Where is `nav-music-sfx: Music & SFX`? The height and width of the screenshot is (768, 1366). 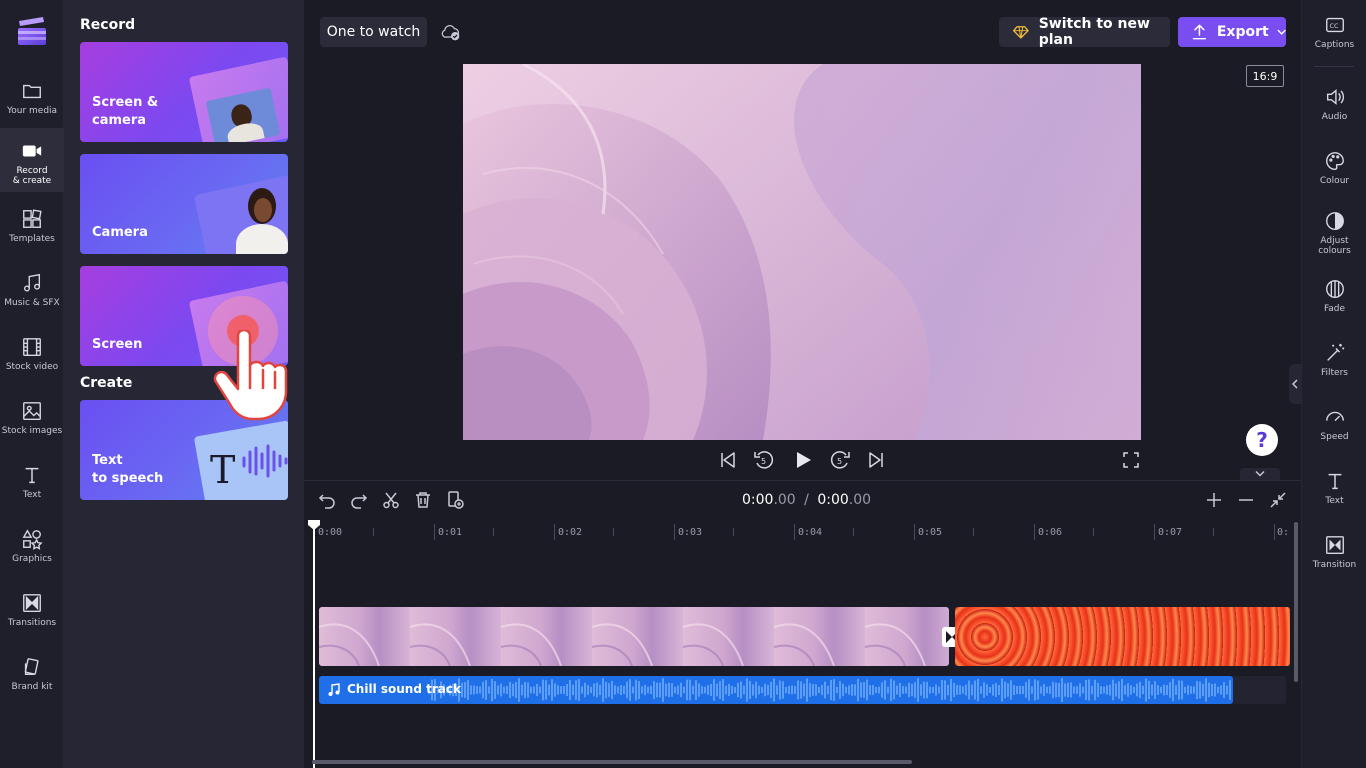
nav-music-sfx: Music & SFX is located at coordinates (32, 290).